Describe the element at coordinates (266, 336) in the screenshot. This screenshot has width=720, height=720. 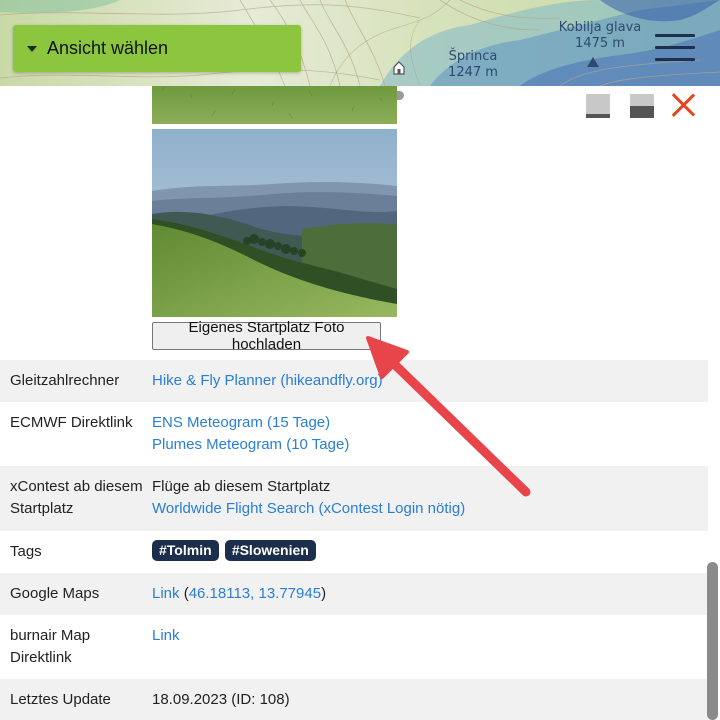
I see `upload-photo-button: Eigenes Startplatz Foto hochladen` at that location.